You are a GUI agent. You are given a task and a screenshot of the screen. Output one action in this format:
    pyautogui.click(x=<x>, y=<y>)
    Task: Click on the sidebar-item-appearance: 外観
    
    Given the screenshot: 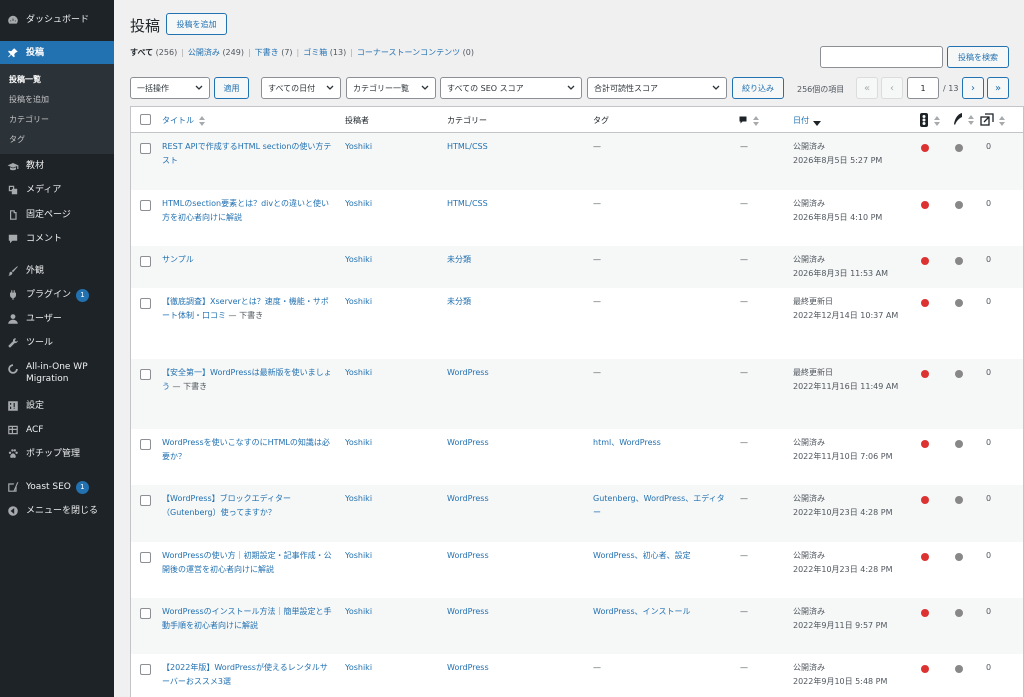 What is the action you would take?
    pyautogui.click(x=57, y=271)
    